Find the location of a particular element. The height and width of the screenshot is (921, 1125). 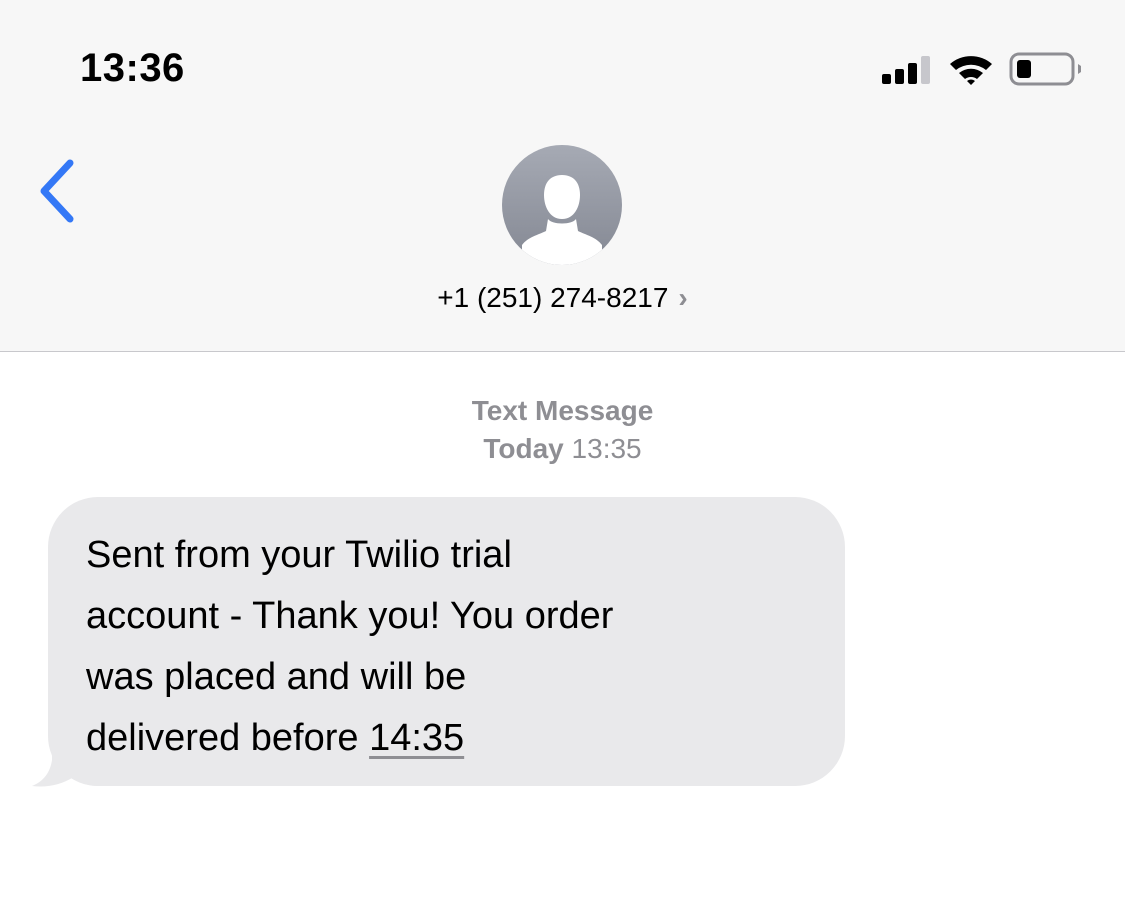

message-line: was placed and will be is located at coordinates (276, 677).